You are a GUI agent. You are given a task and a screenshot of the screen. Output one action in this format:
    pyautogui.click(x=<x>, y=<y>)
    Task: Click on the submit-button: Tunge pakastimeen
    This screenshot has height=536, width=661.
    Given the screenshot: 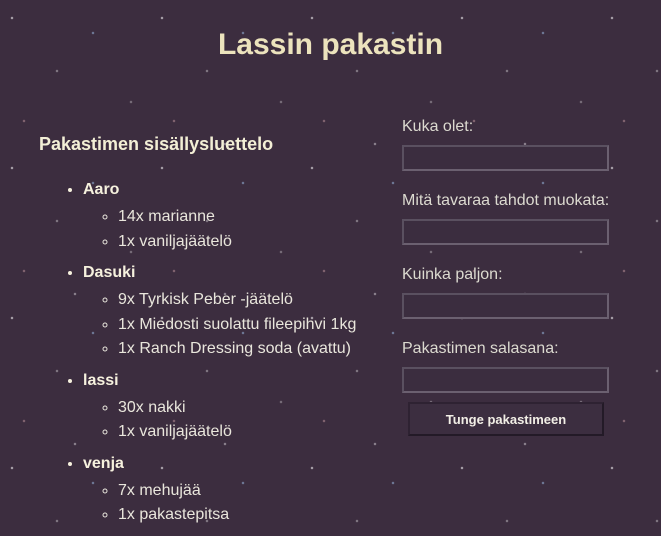 What is the action you would take?
    pyautogui.click(x=506, y=419)
    